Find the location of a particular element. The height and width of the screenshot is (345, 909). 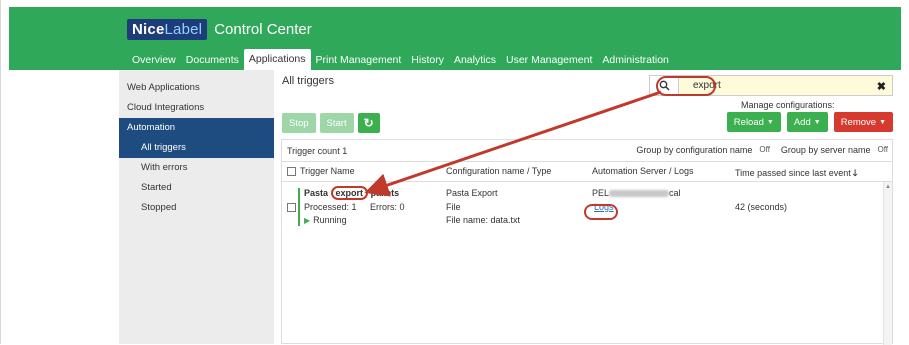

server-name-prefix: PEL is located at coordinates (601, 193).